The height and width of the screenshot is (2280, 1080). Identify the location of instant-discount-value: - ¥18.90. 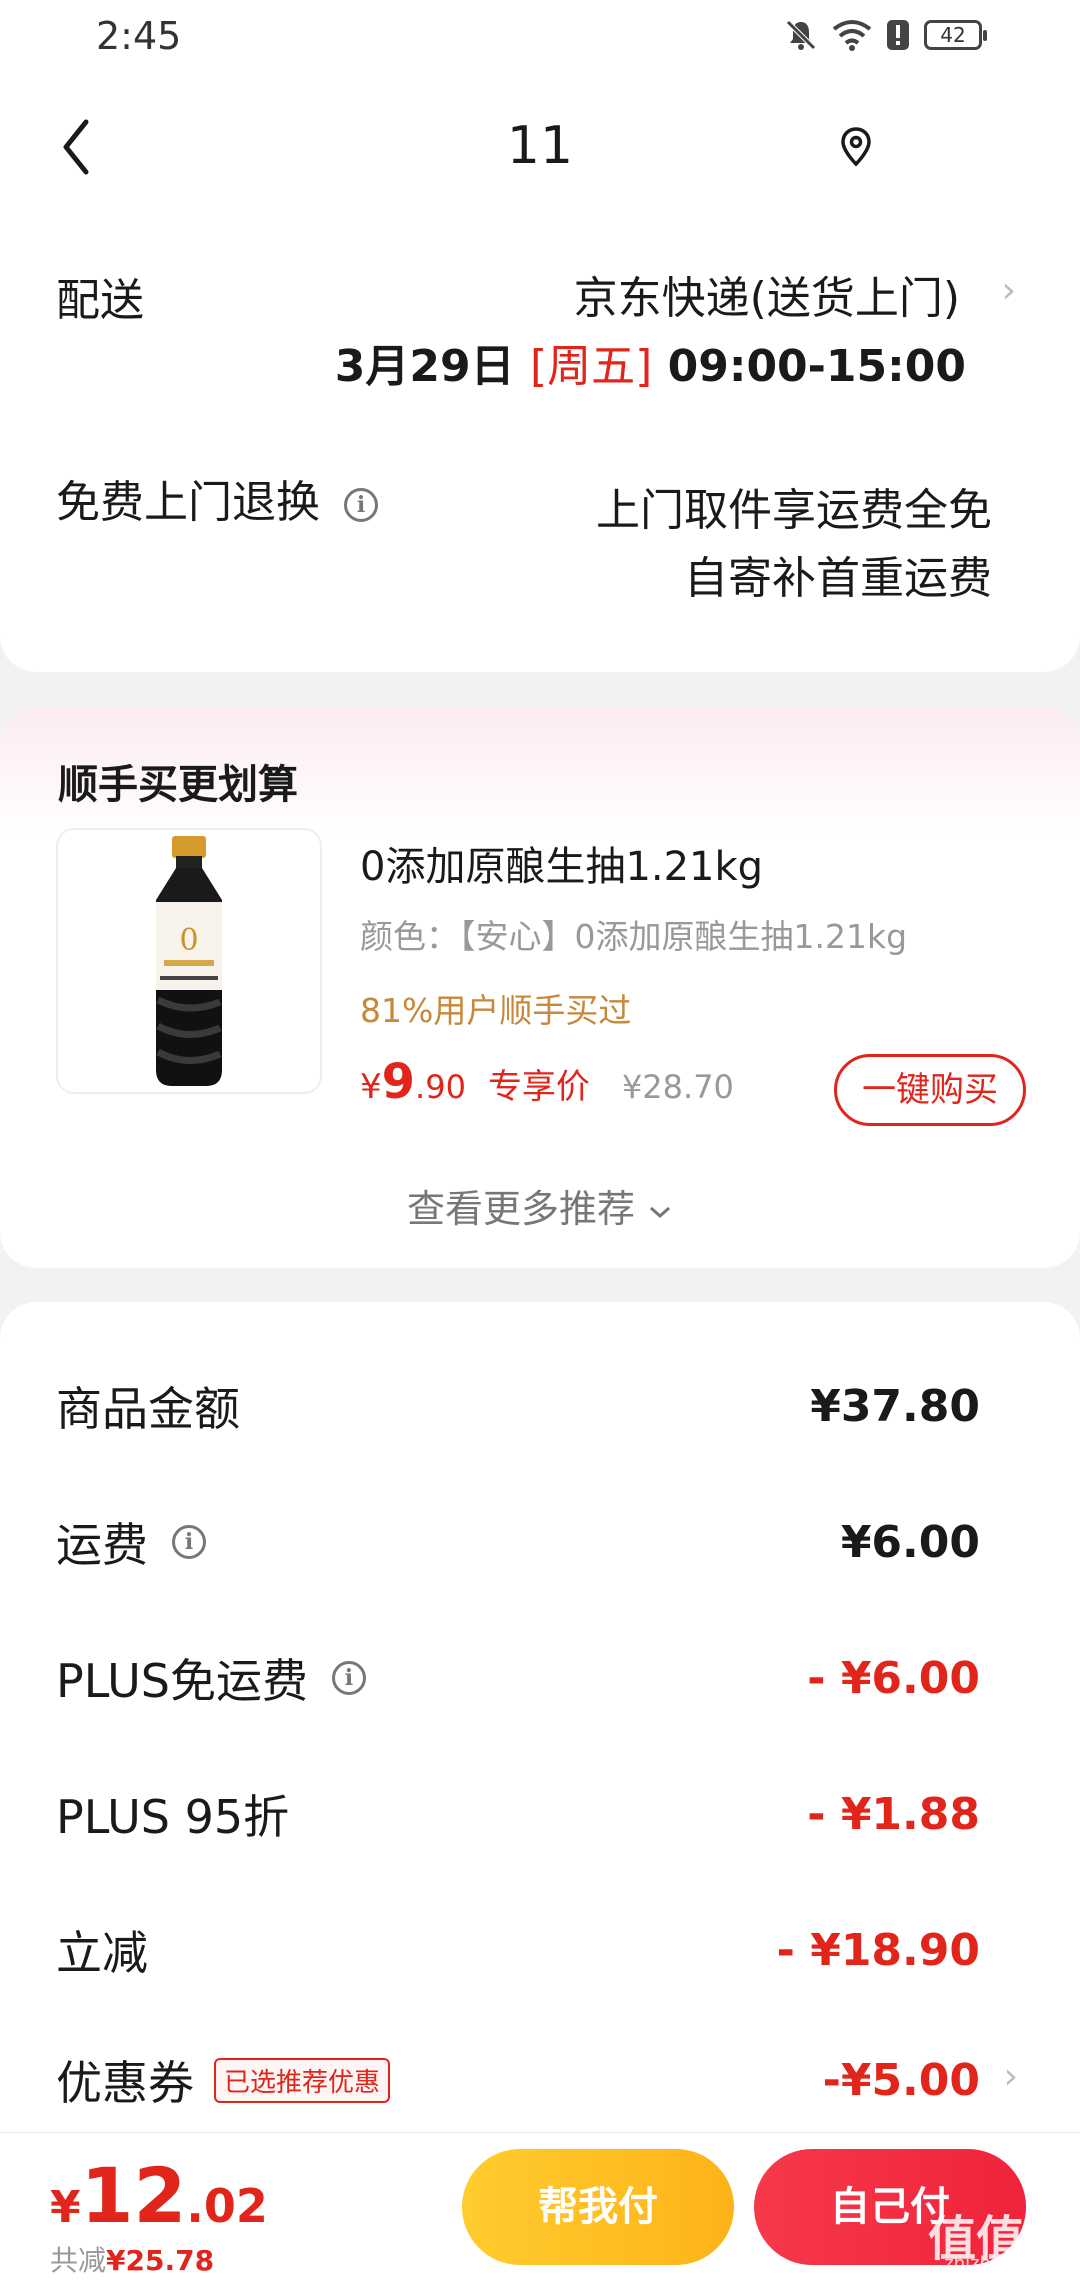
(878, 1950).